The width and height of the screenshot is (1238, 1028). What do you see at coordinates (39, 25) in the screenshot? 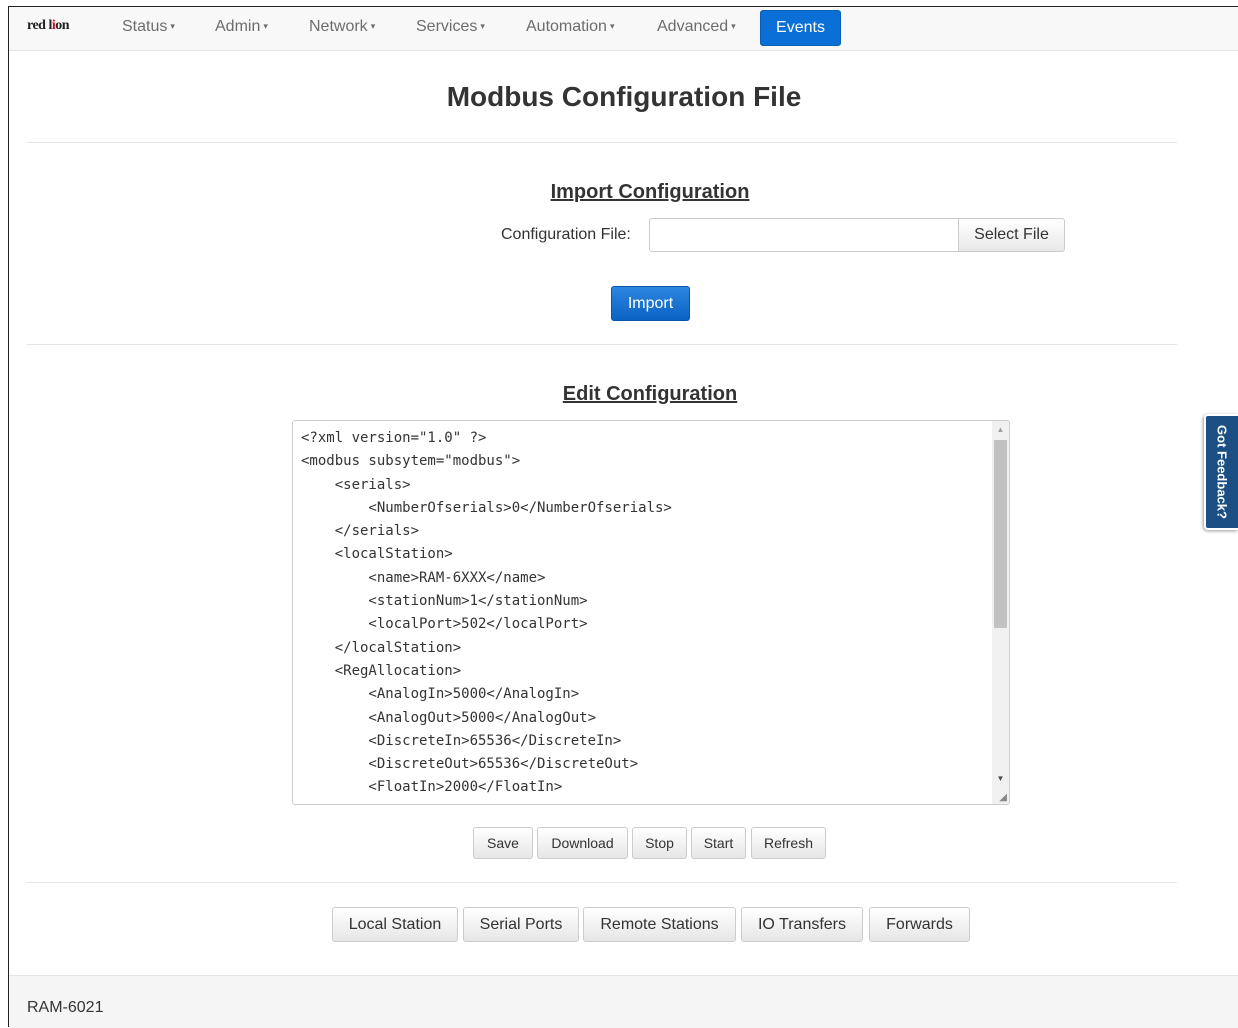
I see `logo-text-prefix: red l` at bounding box center [39, 25].